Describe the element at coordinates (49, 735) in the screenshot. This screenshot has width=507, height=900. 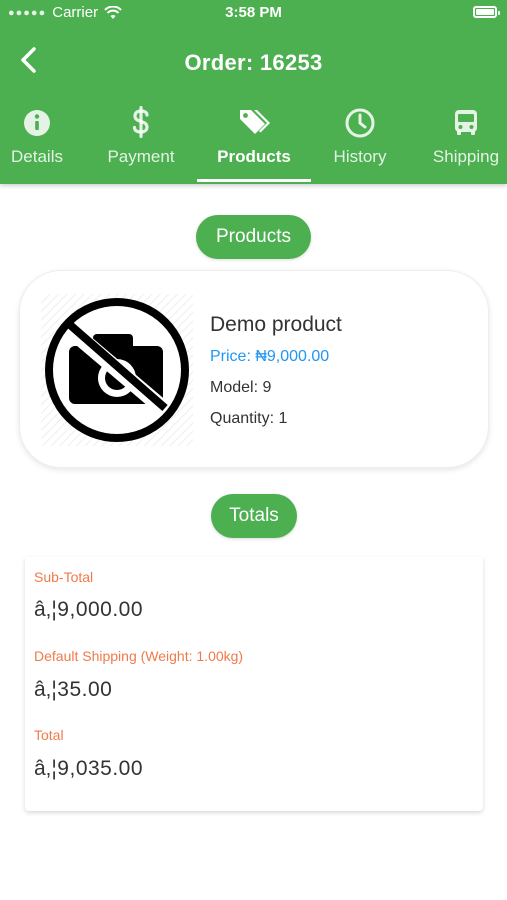
I see `total-label: Total` at that location.